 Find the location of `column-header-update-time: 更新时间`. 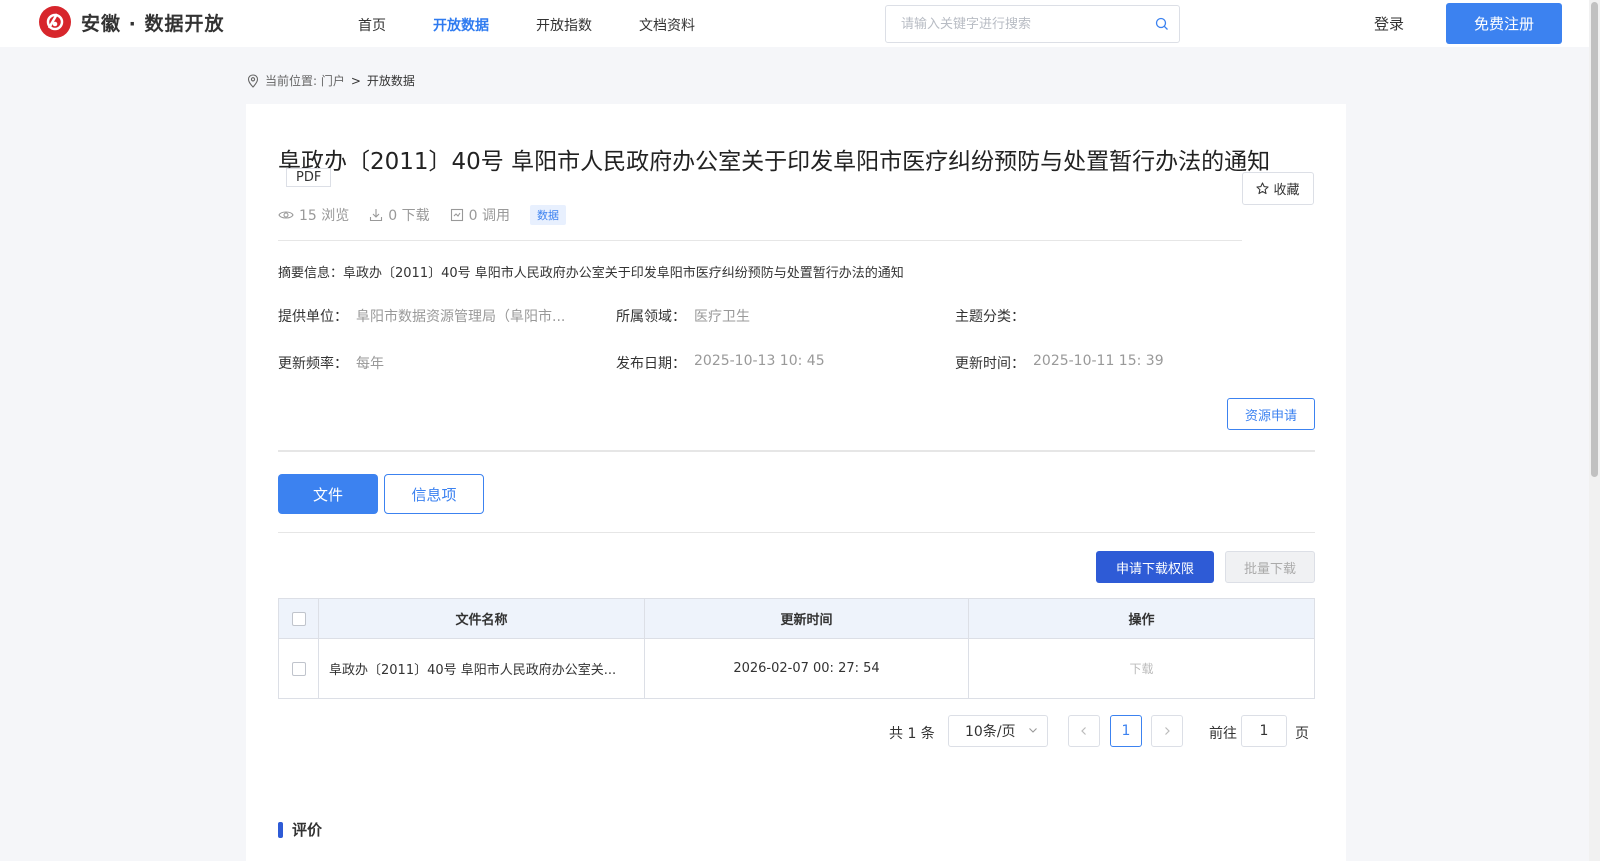

column-header-update-time: 更新时间 is located at coordinates (806, 618).